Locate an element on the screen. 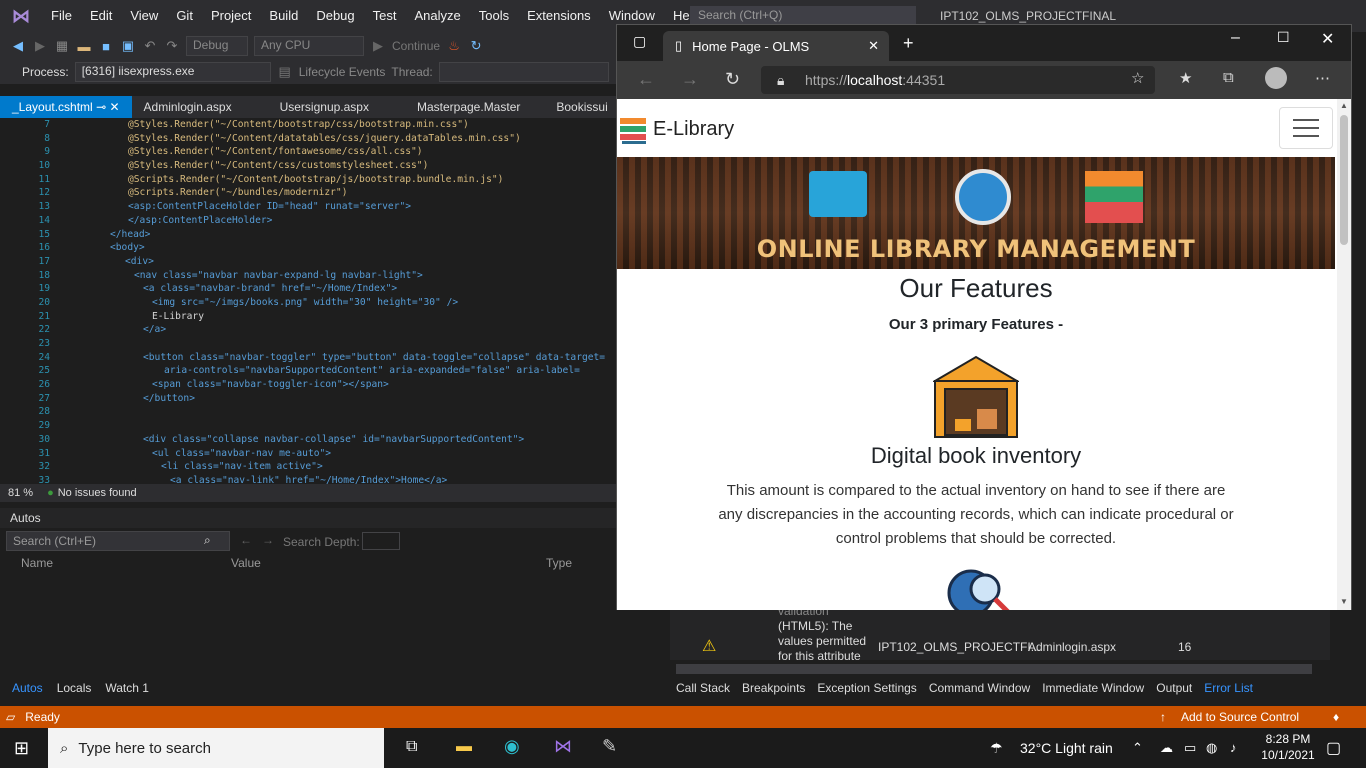 This screenshot has width=1366, height=768. search-icon: ⌕ is located at coordinates (207, 540).